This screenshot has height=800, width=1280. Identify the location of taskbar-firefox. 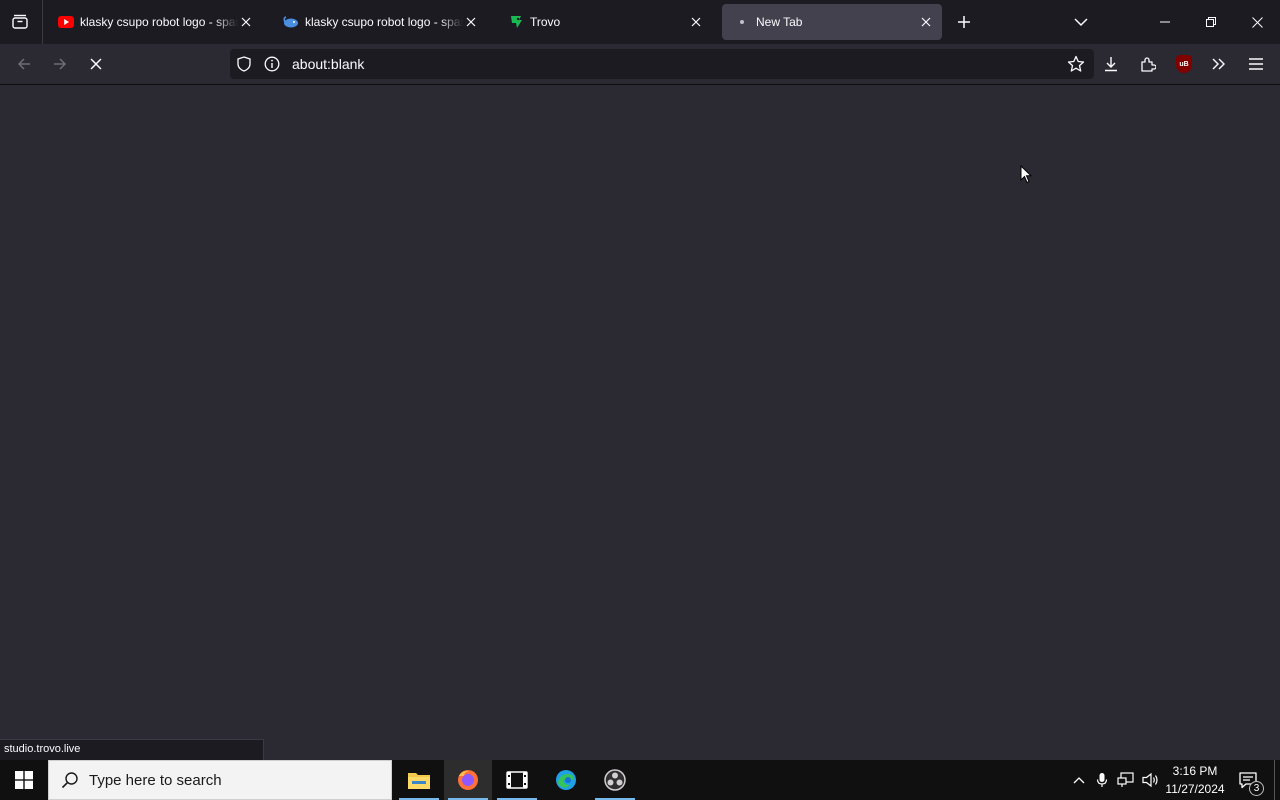
(468, 780).